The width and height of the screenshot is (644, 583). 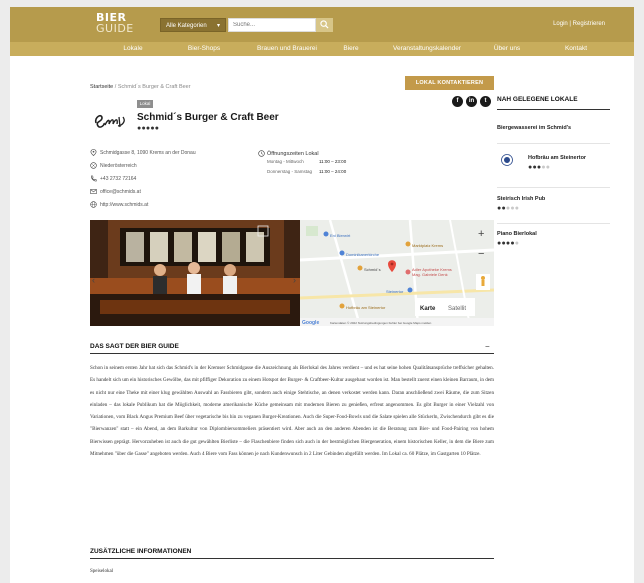 I want to click on website-text: http://www.schmids.at, so click(x=124, y=205).